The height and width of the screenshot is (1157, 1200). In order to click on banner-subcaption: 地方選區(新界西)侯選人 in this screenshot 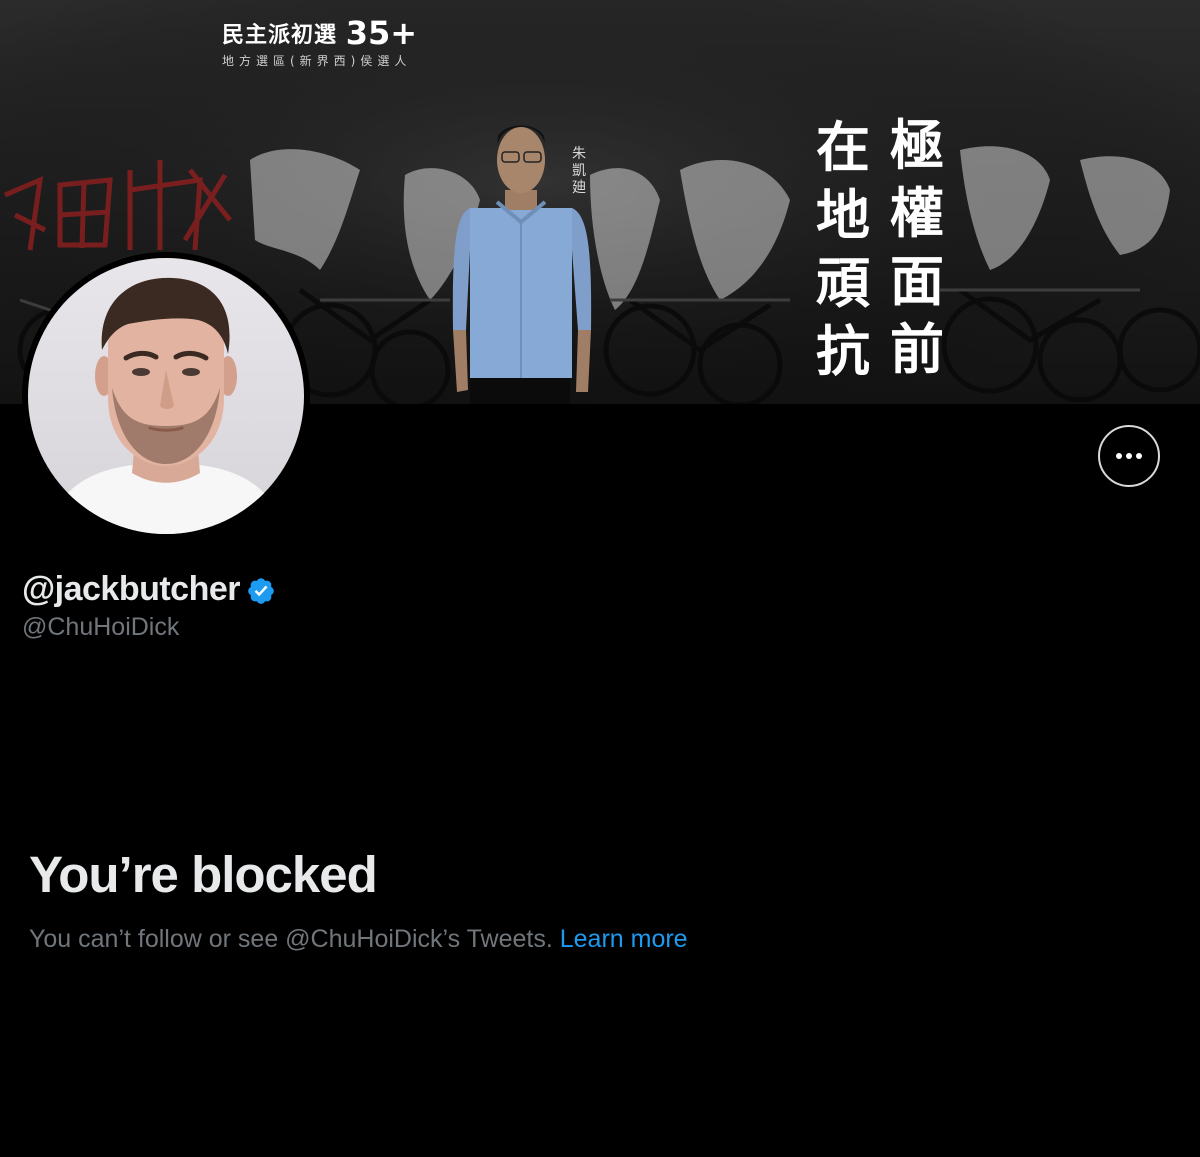, I will do `click(317, 61)`.